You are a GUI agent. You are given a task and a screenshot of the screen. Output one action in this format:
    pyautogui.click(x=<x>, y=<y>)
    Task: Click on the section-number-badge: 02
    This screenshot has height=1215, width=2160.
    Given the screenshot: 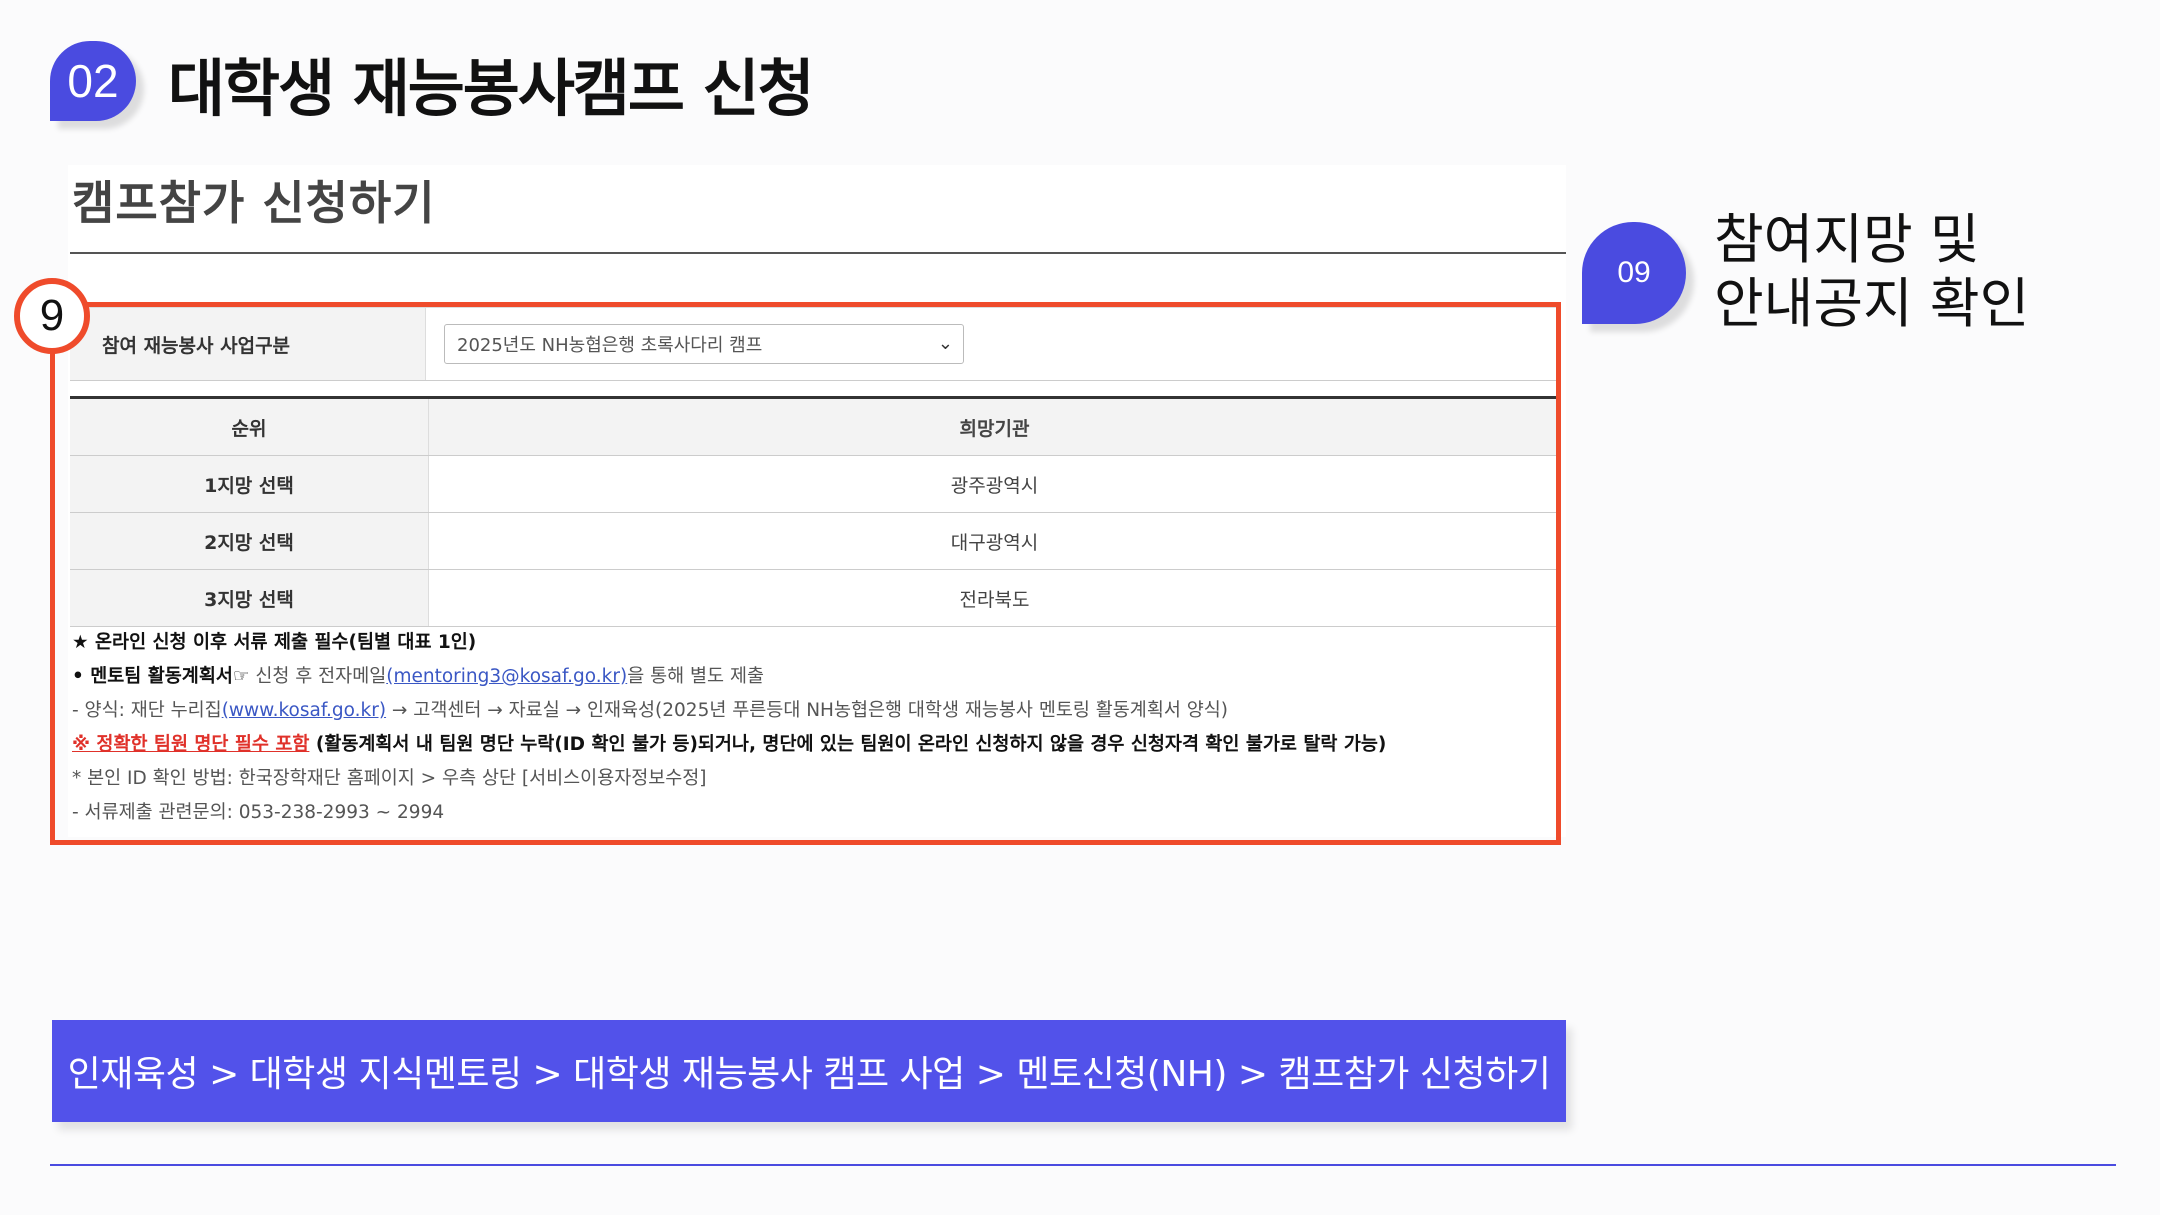 What is the action you would take?
    pyautogui.click(x=93, y=81)
    